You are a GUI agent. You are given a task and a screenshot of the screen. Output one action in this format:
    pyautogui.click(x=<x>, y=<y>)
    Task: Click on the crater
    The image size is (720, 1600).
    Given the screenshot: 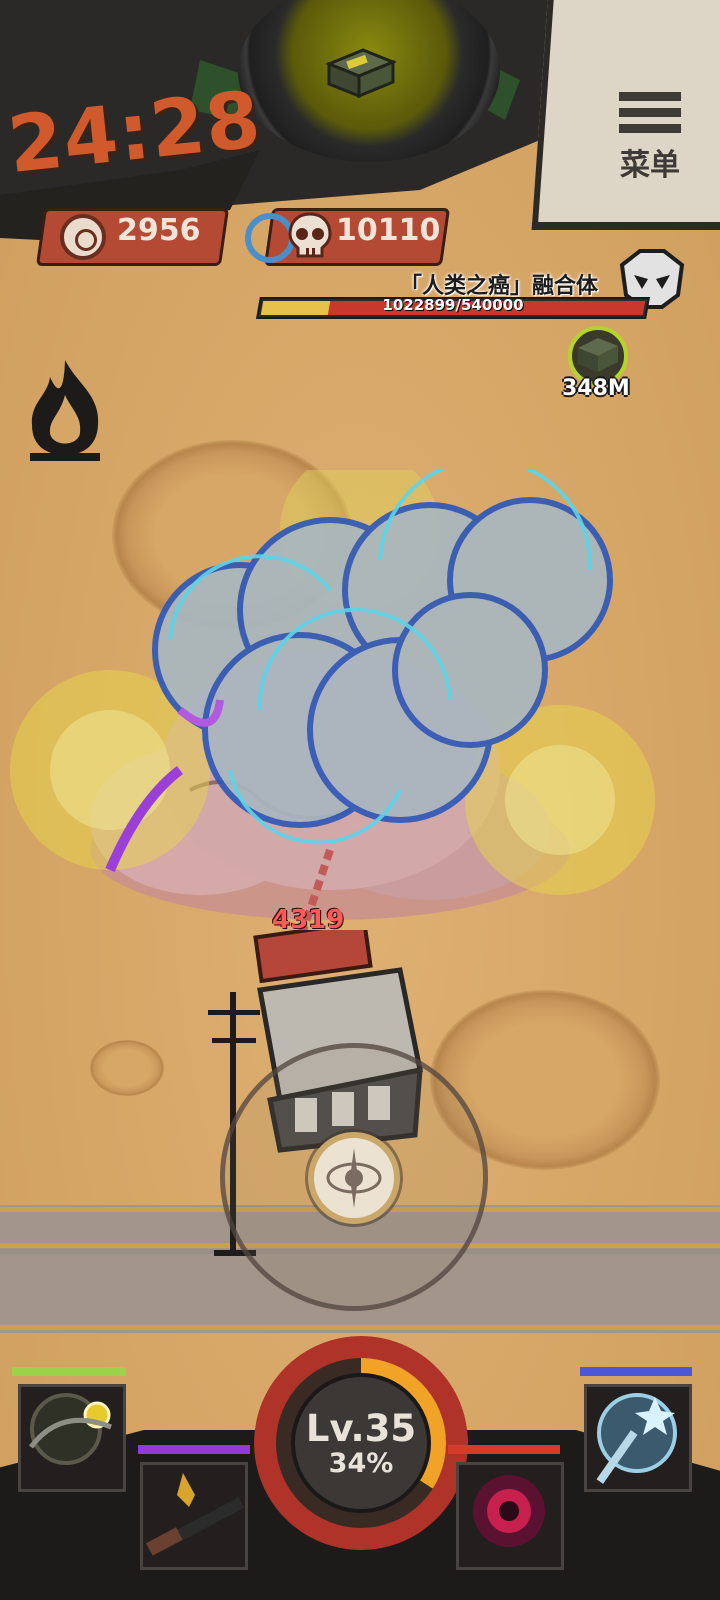 What is the action you would take?
    pyautogui.click(x=127, y=1068)
    